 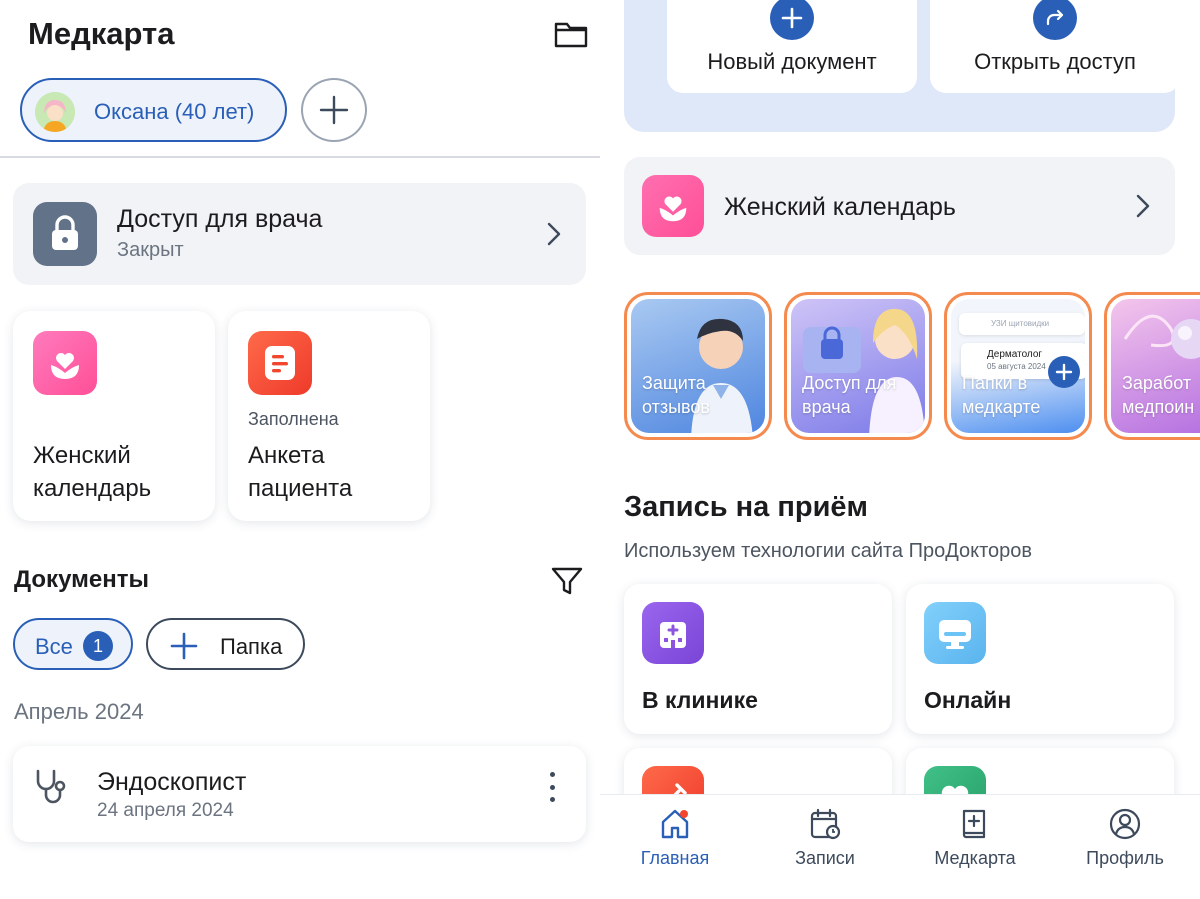 What do you see at coordinates (1158, 395) in the screenshot?
I see `story-label: Заработ медпоин` at bounding box center [1158, 395].